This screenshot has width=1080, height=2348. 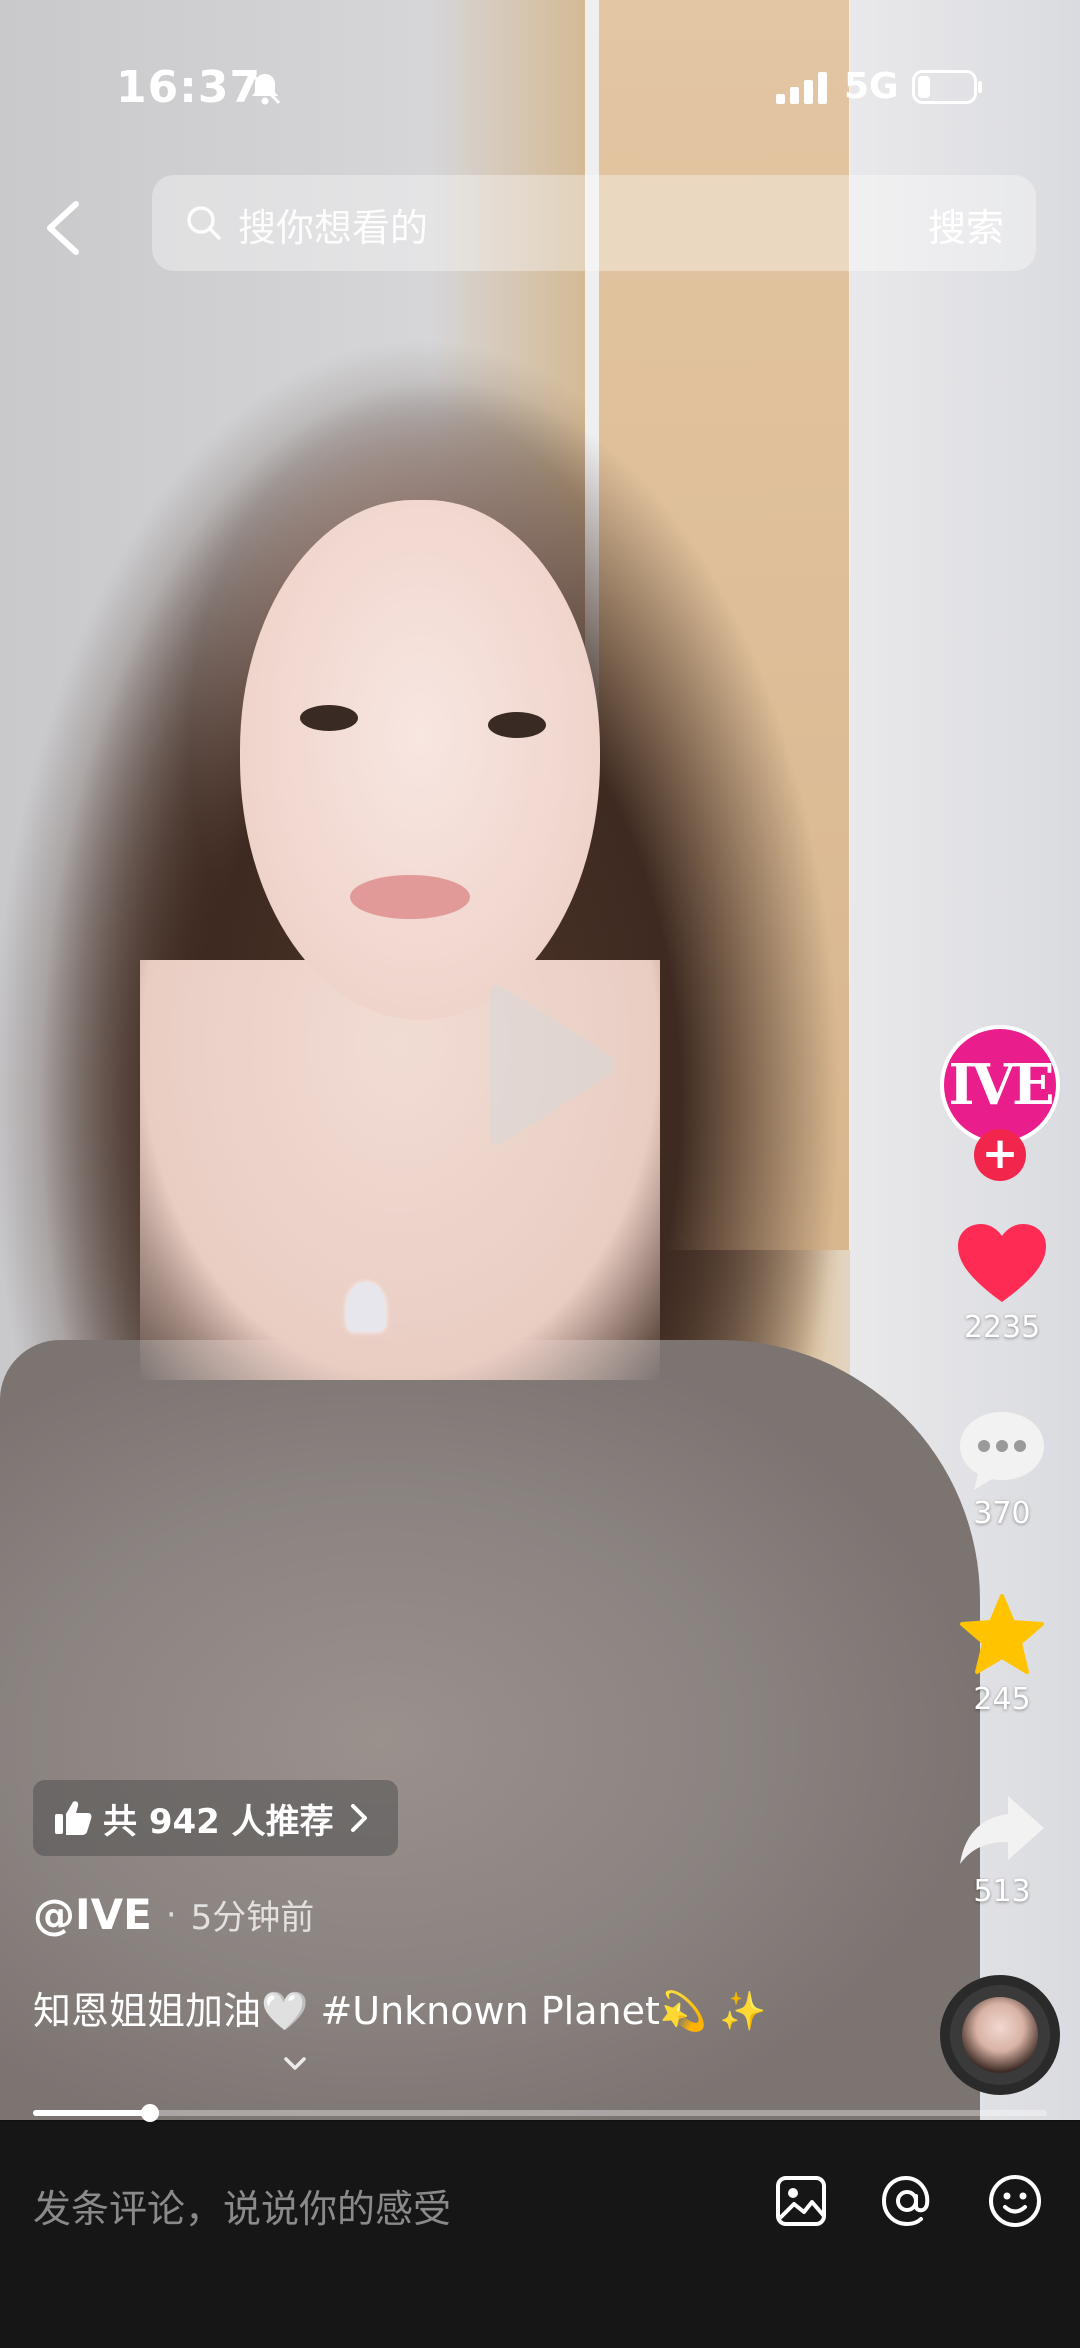 What do you see at coordinates (92, 1914) in the screenshot?
I see `author-name: @IVE` at bounding box center [92, 1914].